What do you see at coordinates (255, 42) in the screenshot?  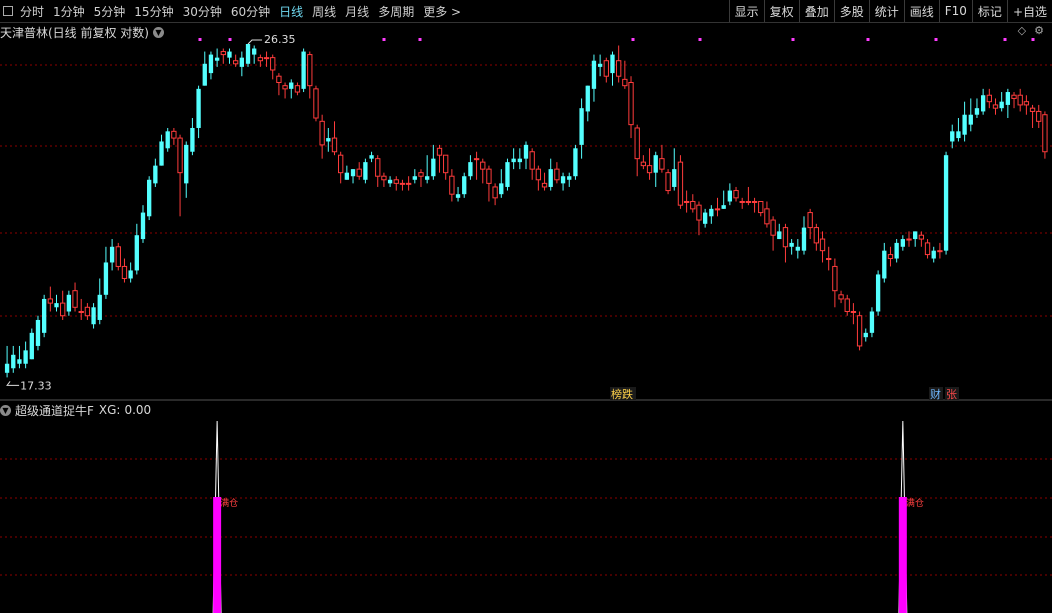 I see `high-pointer` at bounding box center [255, 42].